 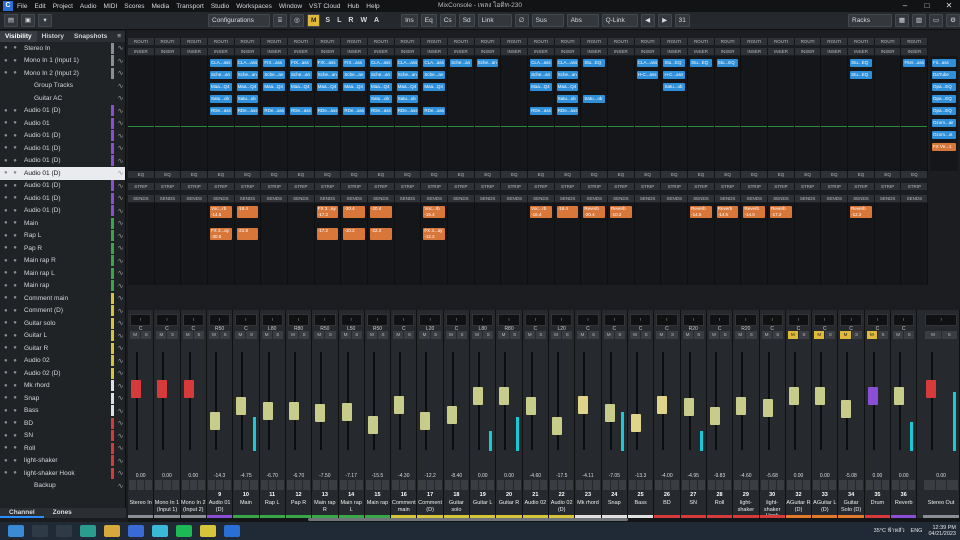 I want to click on channel-name: Guitar R, so click(x=509, y=508).